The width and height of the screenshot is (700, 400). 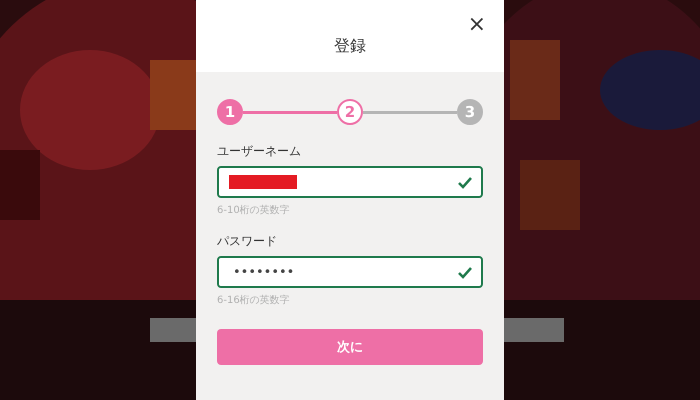 What do you see at coordinates (350, 112) in the screenshot?
I see `step-indicator: 2` at bounding box center [350, 112].